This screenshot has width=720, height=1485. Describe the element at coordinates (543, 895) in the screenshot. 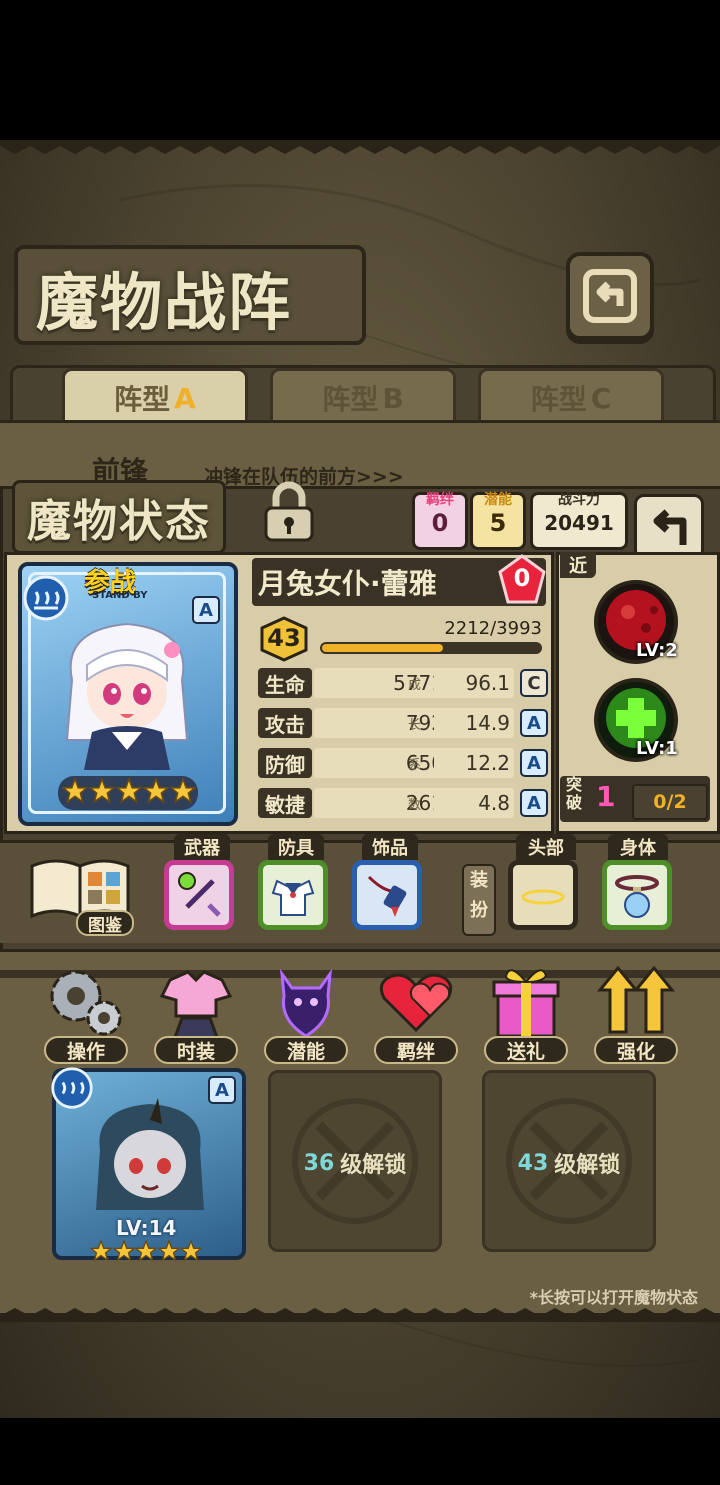

I see `head-slot` at that location.